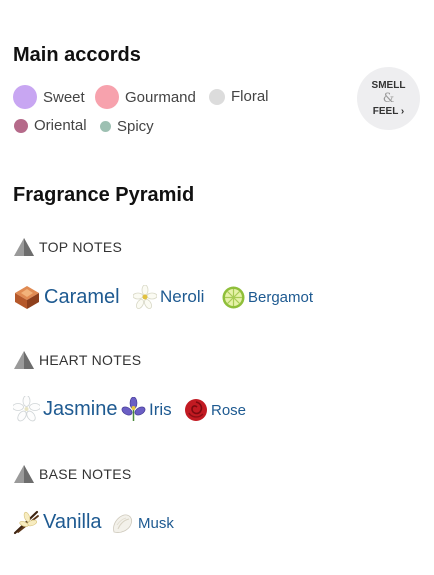 Image resolution: width=434 pixels, height=575 pixels. What do you see at coordinates (80, 408) in the screenshot?
I see `note-label: Jasmine` at bounding box center [80, 408].